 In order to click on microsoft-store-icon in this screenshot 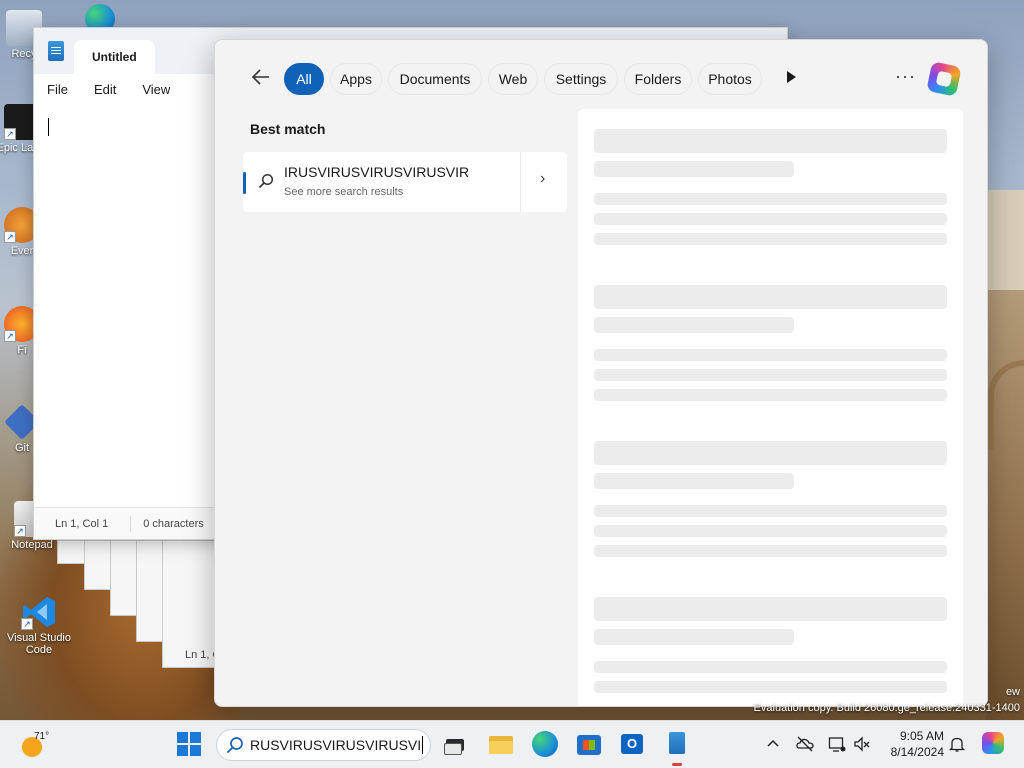, I will do `click(589, 744)`.